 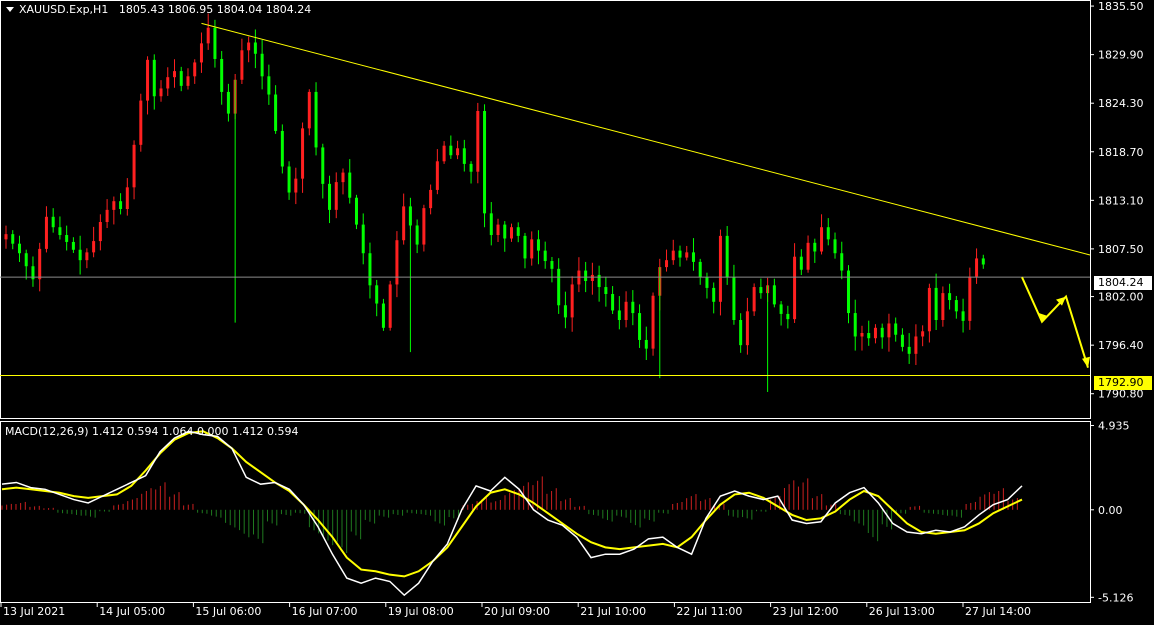 What do you see at coordinates (1121, 200) in the screenshot?
I see `price-tick-label: 1813.10` at bounding box center [1121, 200].